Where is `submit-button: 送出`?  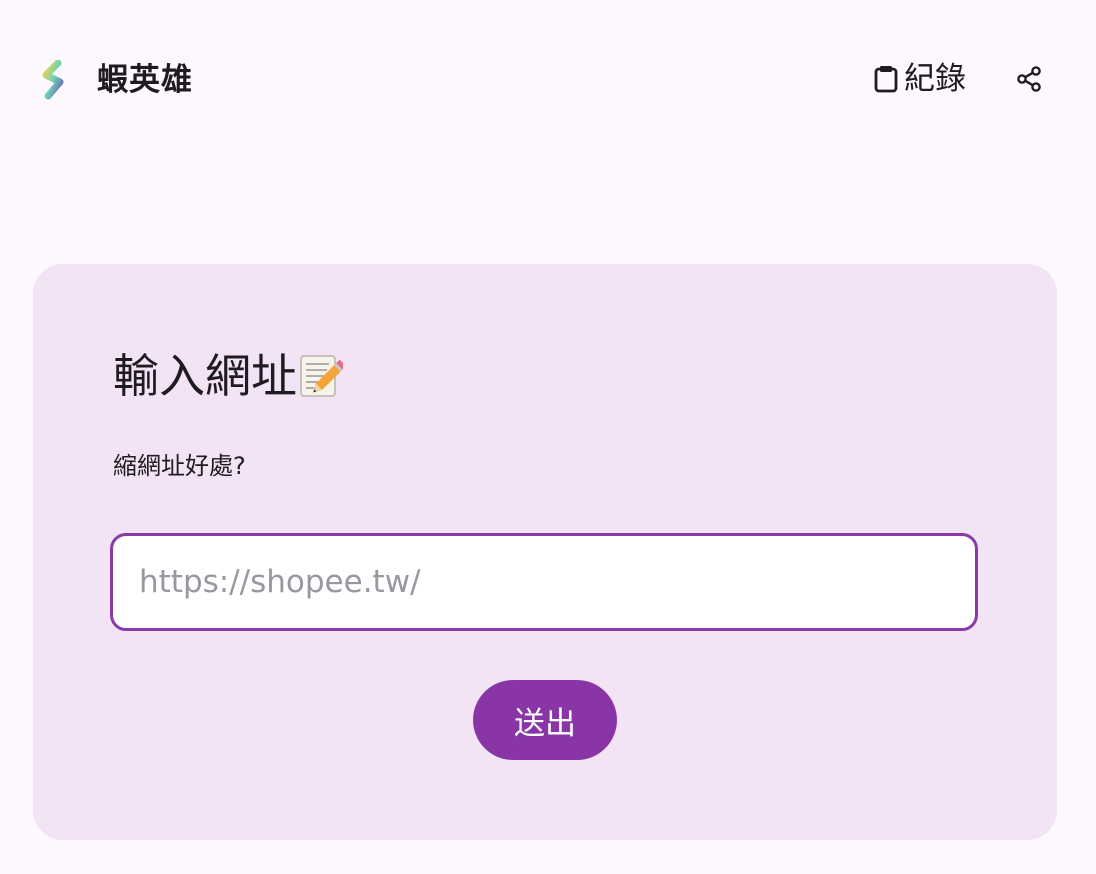 submit-button: 送出 is located at coordinates (545, 720).